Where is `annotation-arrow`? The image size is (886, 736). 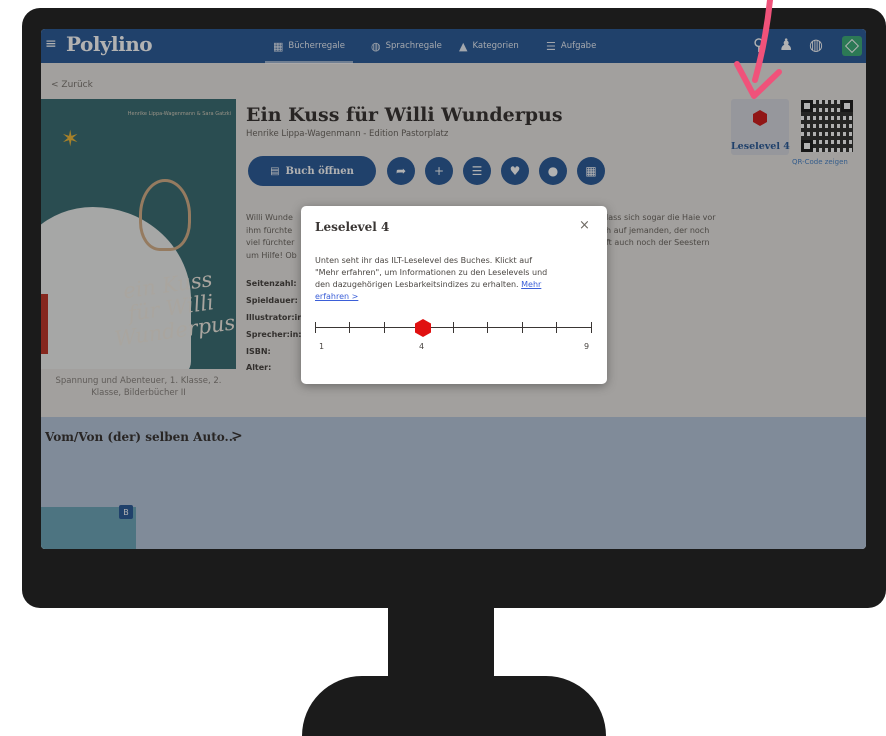
annotation-arrow is located at coordinates (758, 49).